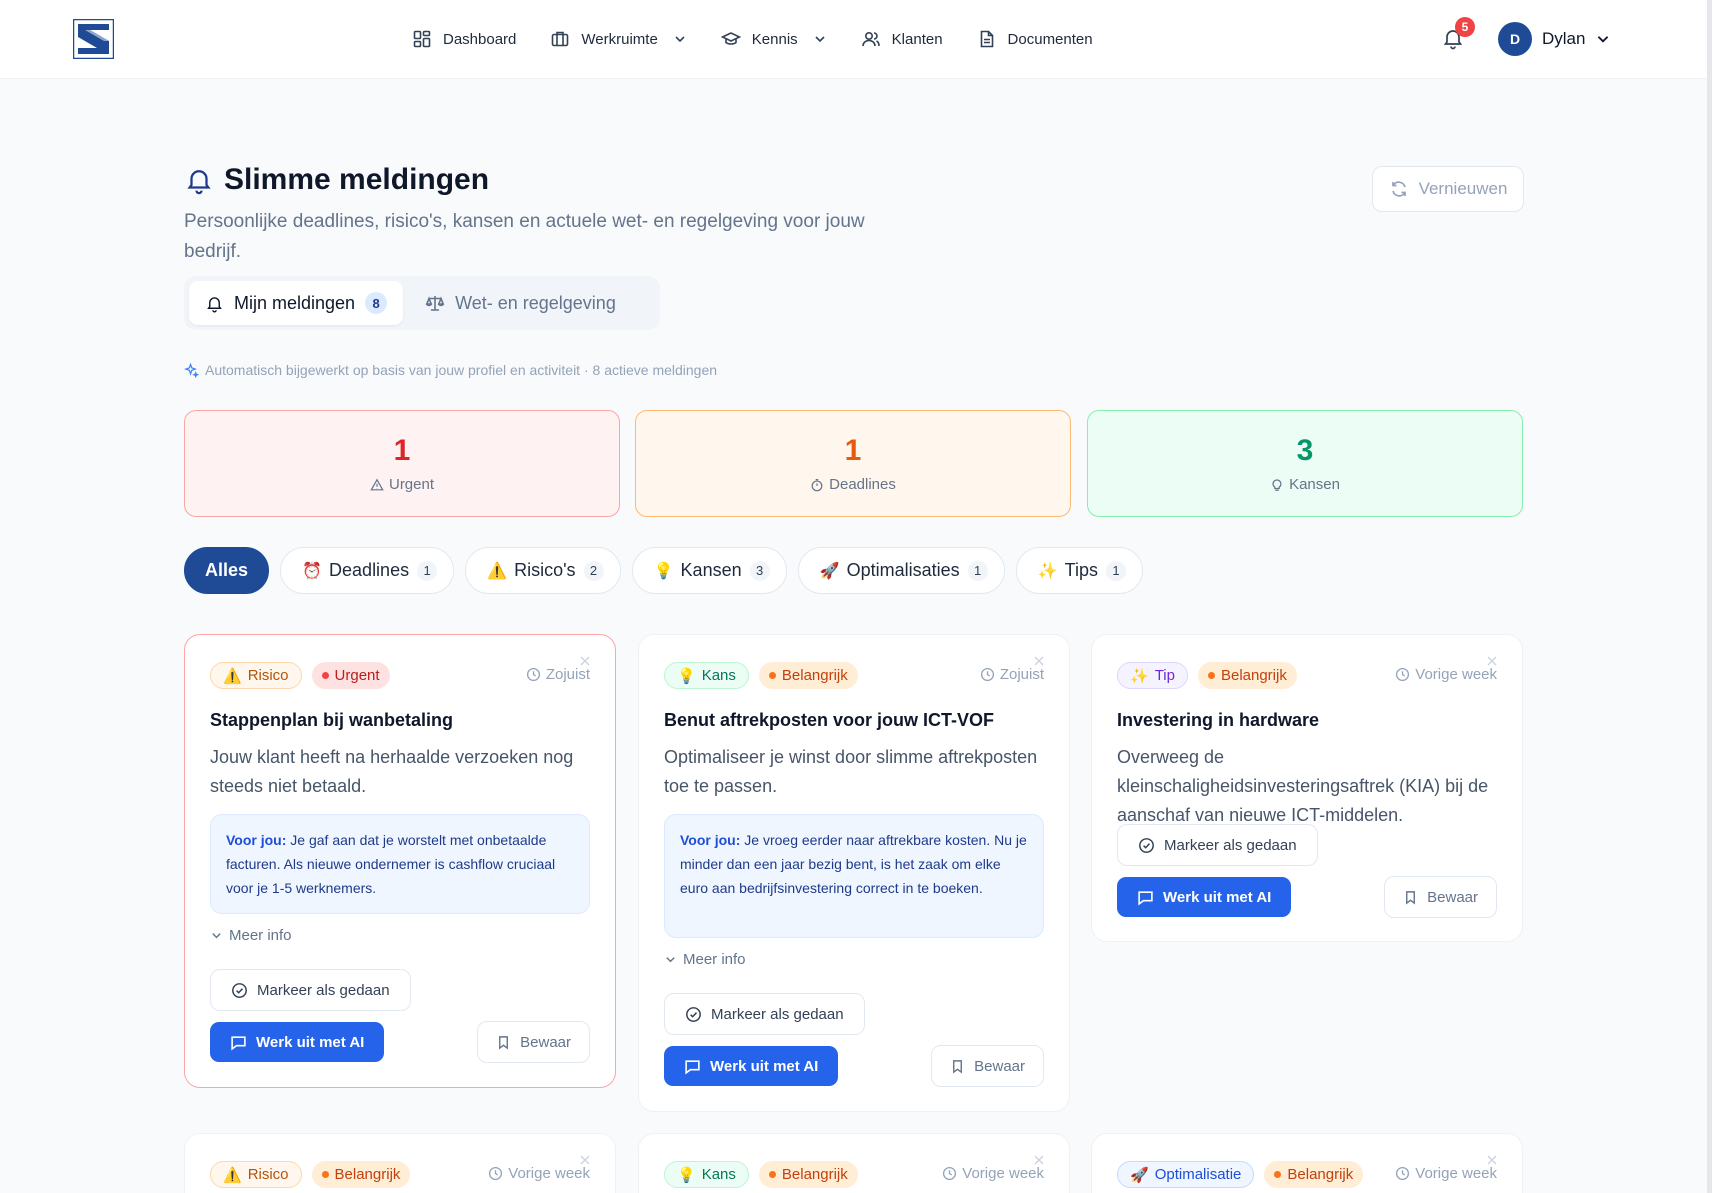  What do you see at coordinates (1458, 34) in the screenshot?
I see `notifications-button: 5` at bounding box center [1458, 34].